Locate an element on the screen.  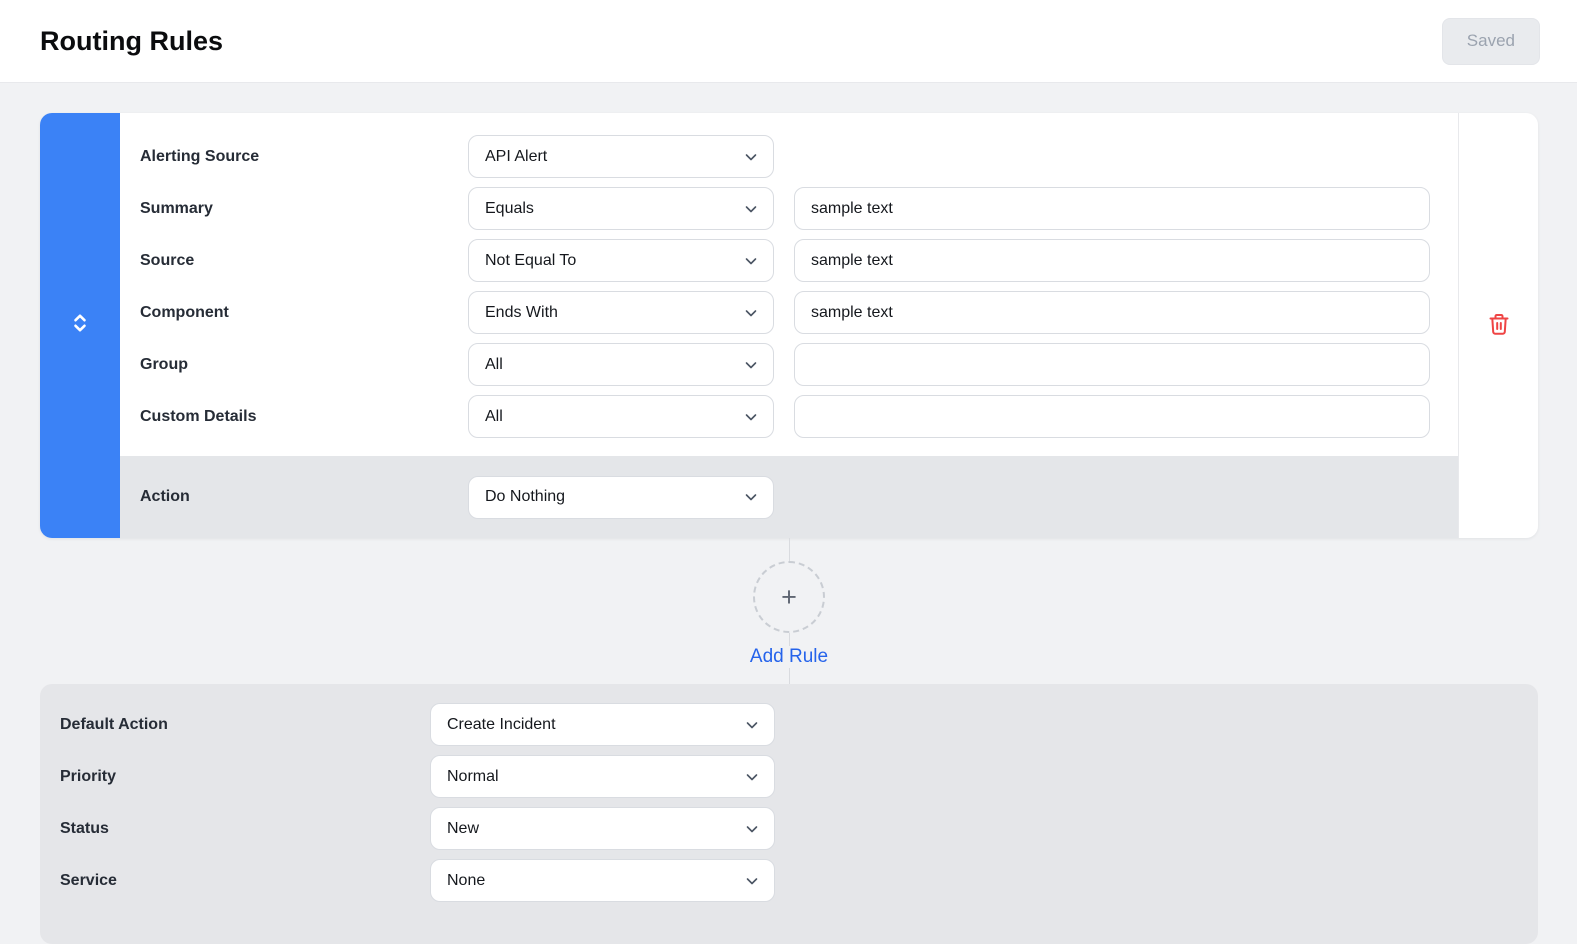
condition-row-component: Component Ends With is located at coordinates (789, 312).